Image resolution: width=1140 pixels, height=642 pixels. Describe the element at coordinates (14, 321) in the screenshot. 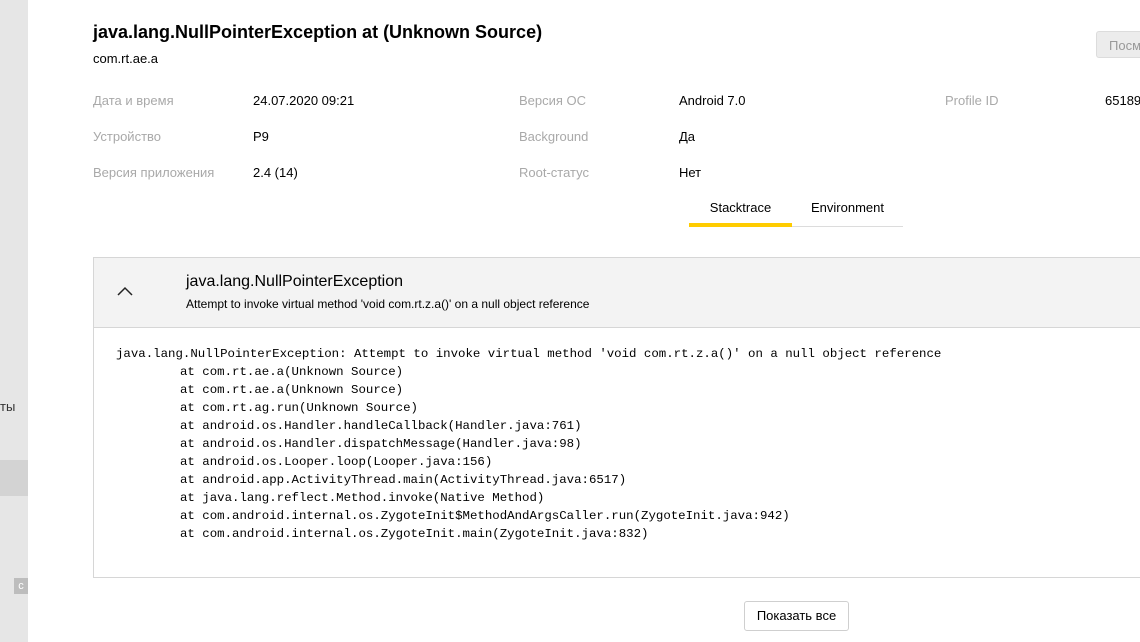

I see `sidebar: ты с` at that location.